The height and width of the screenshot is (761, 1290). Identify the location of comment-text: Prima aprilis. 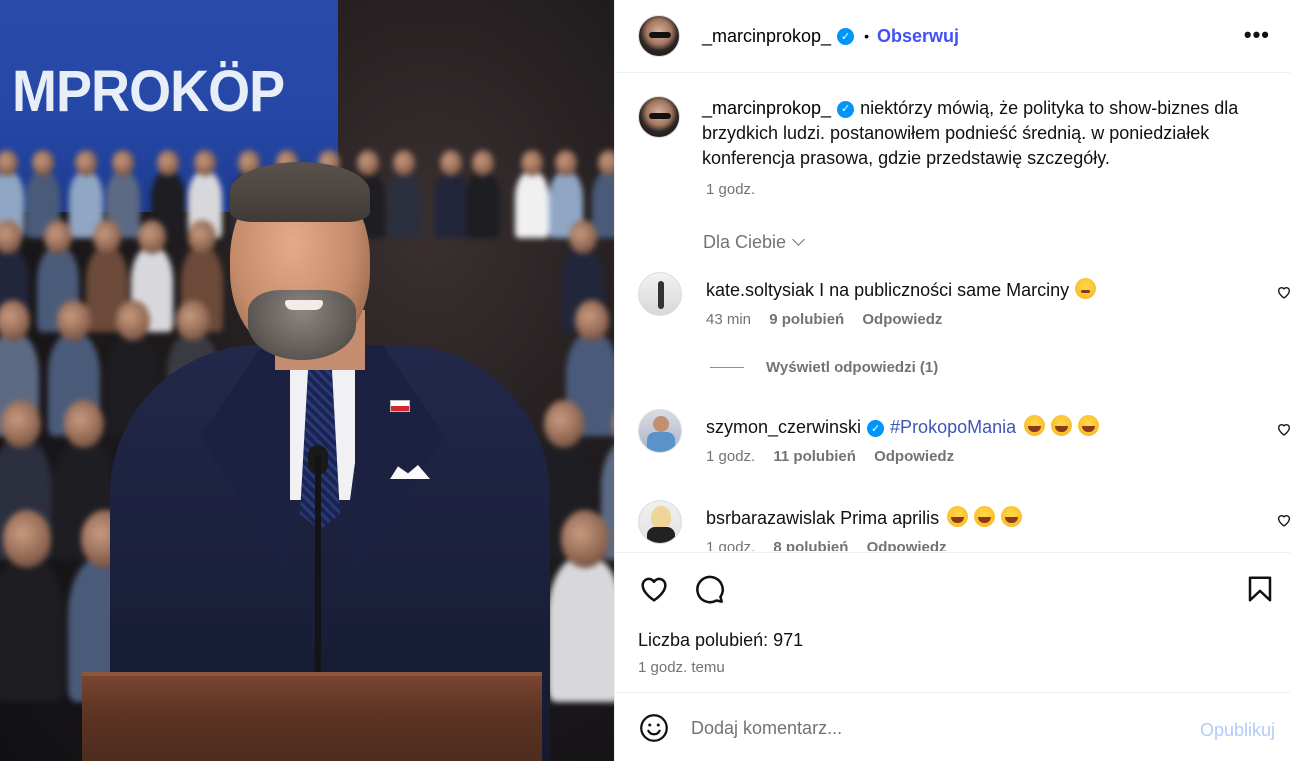
(890, 518).